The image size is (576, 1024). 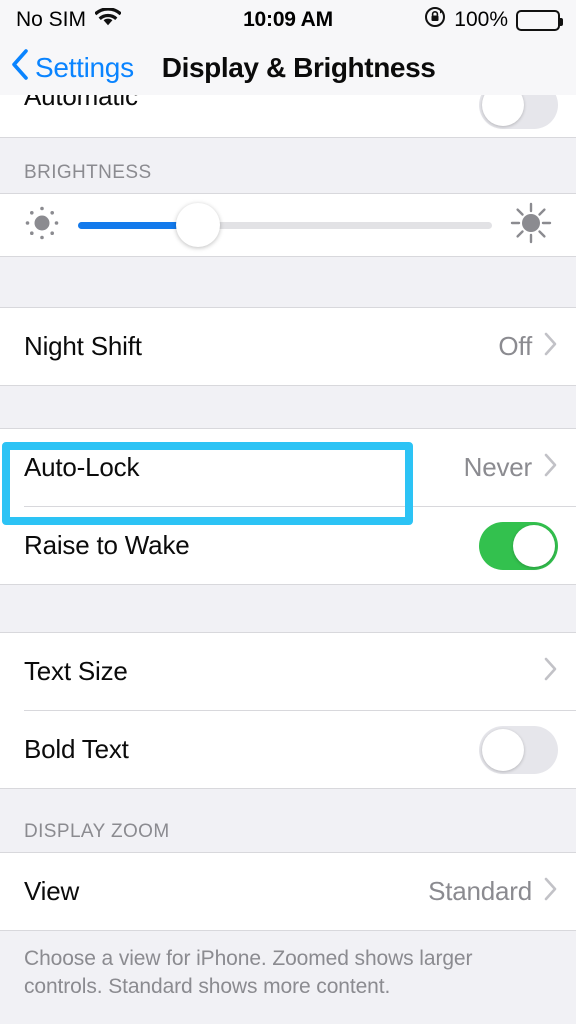 What do you see at coordinates (76, 749) in the screenshot?
I see `row-bold-text-label: Bold Text` at bounding box center [76, 749].